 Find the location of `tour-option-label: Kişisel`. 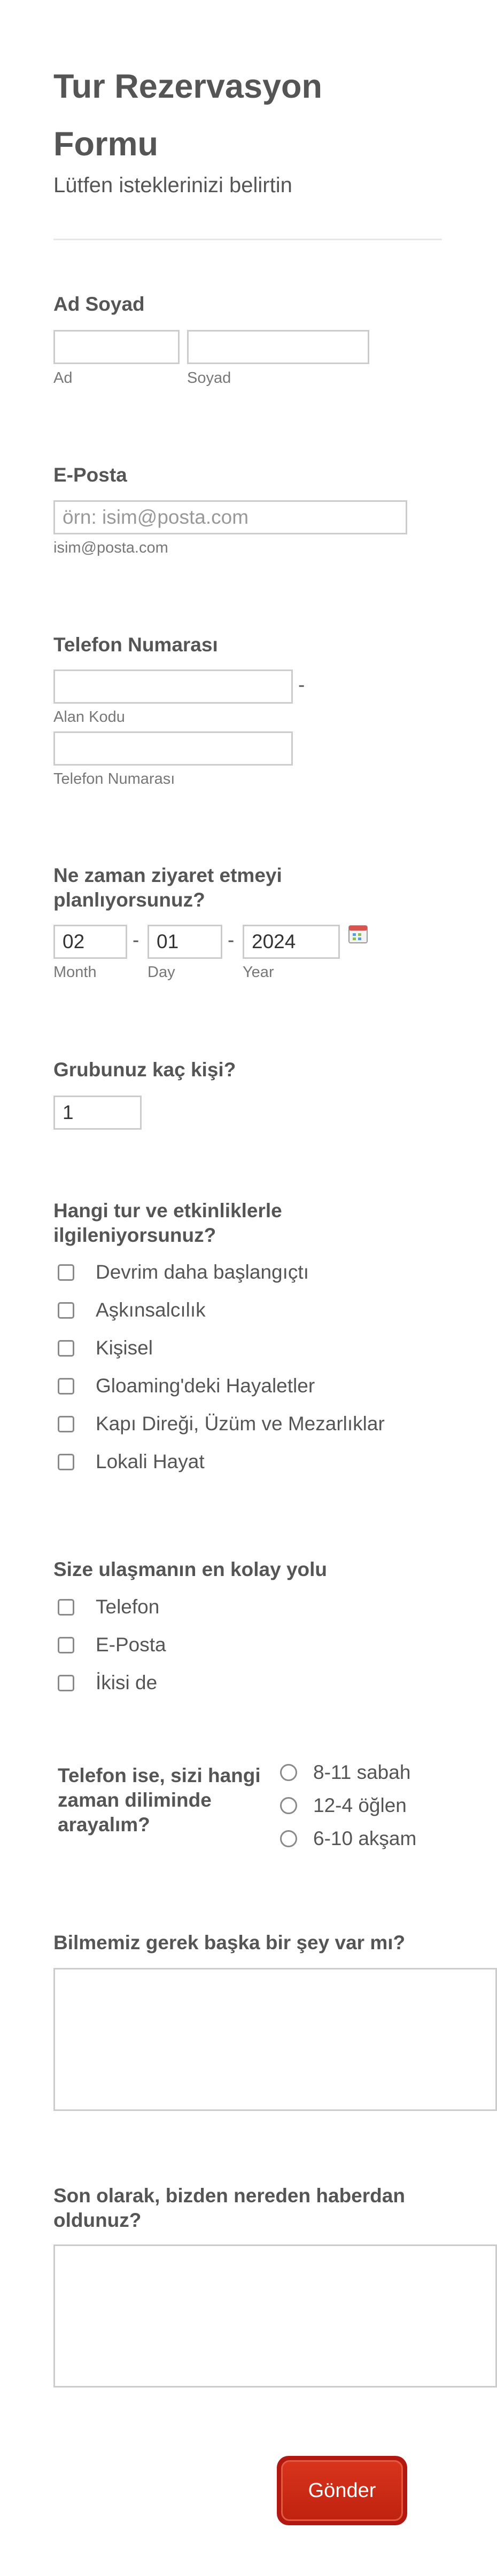

tour-option-label: Kişisel is located at coordinates (125, 1348).